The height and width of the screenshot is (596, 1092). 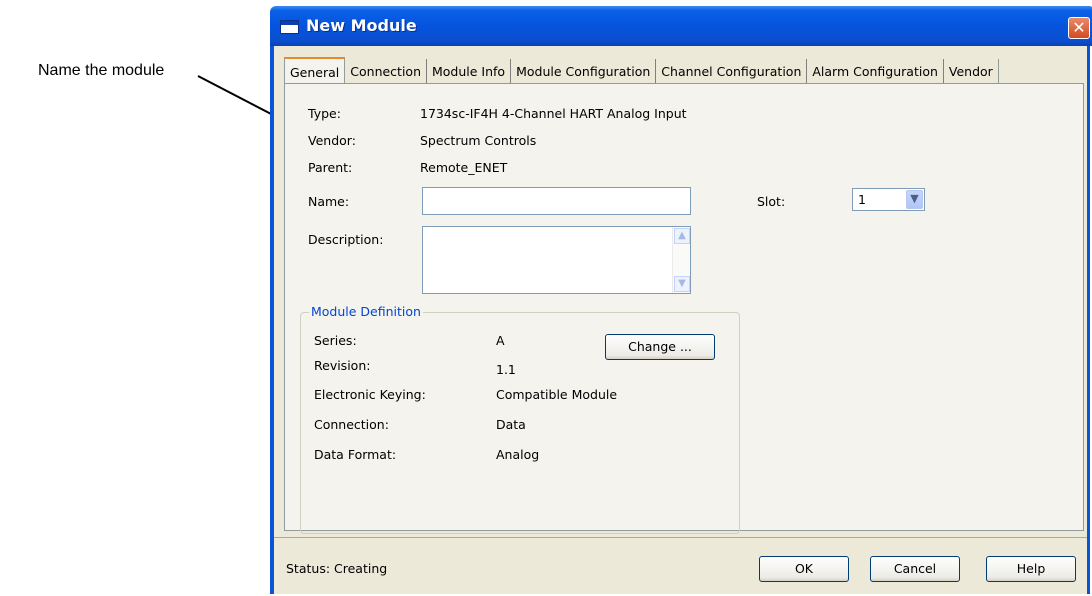 I want to click on revision-value: 1.1, so click(x=506, y=369).